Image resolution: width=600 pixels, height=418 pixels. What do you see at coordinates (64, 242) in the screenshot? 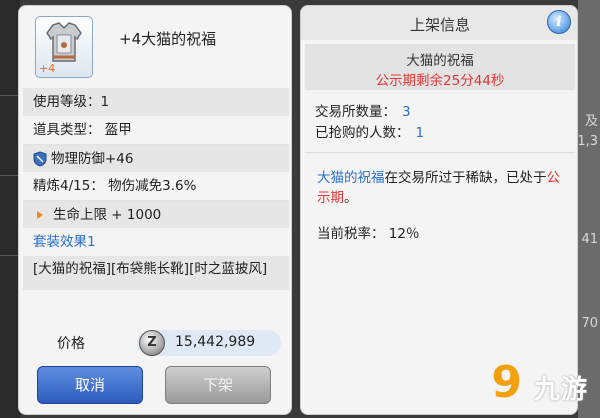
I see `set-effect-label: 套装效果1` at bounding box center [64, 242].